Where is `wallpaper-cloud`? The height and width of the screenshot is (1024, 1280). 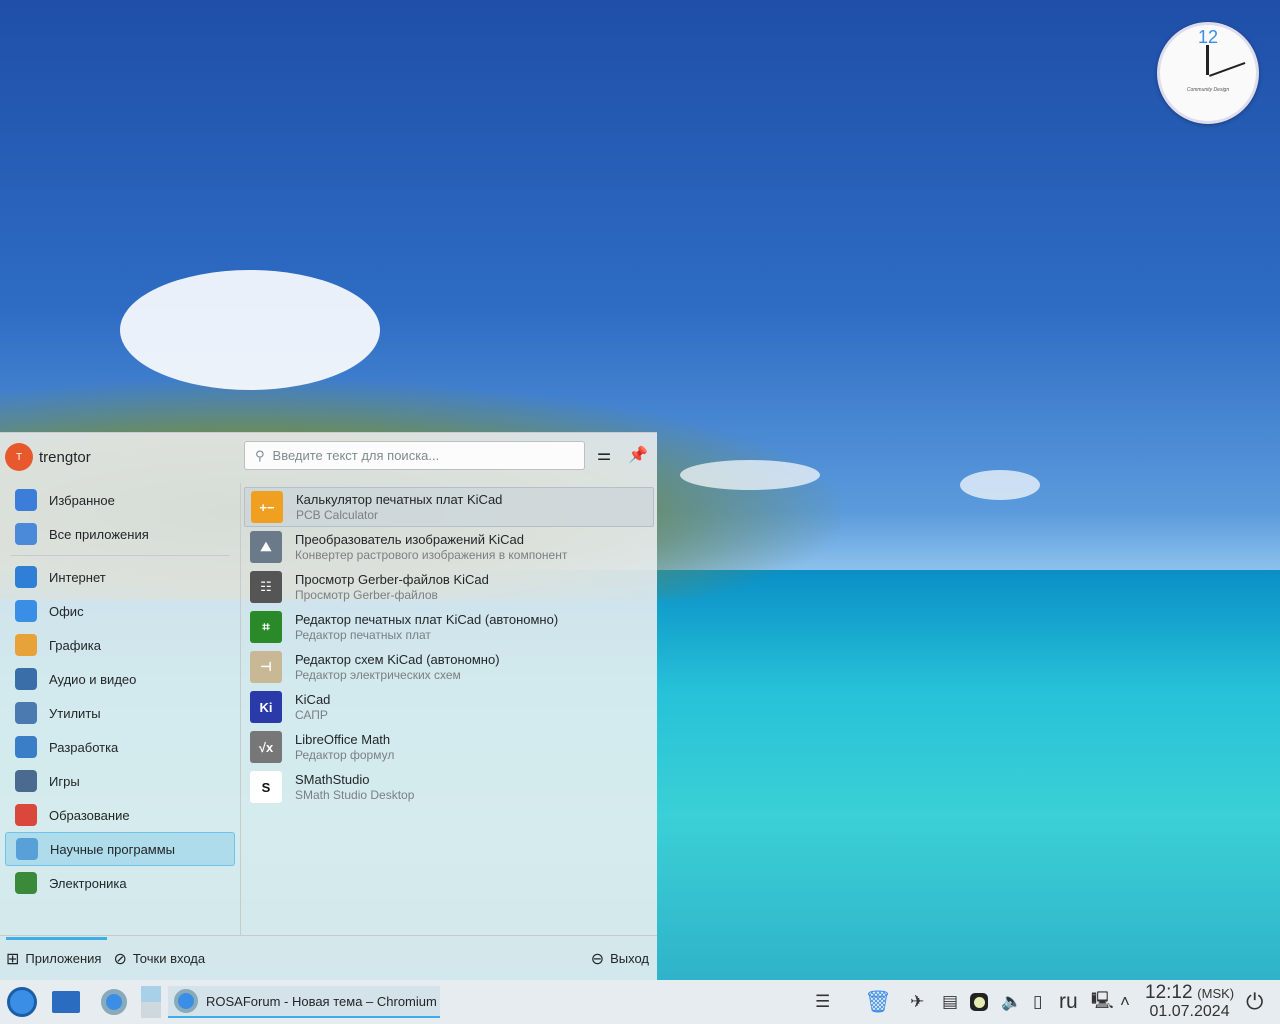
wallpaper-cloud is located at coordinates (750, 475).